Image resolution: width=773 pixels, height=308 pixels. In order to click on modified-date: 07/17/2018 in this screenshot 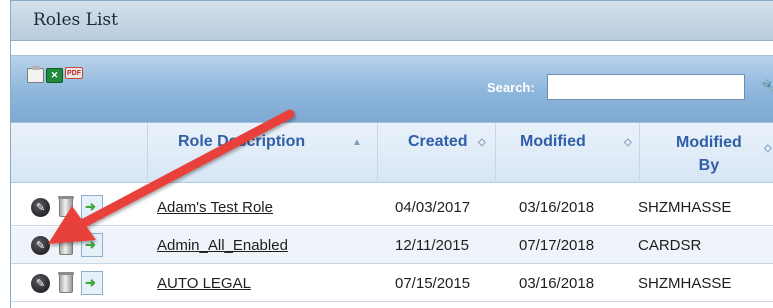, I will do `click(557, 245)`.